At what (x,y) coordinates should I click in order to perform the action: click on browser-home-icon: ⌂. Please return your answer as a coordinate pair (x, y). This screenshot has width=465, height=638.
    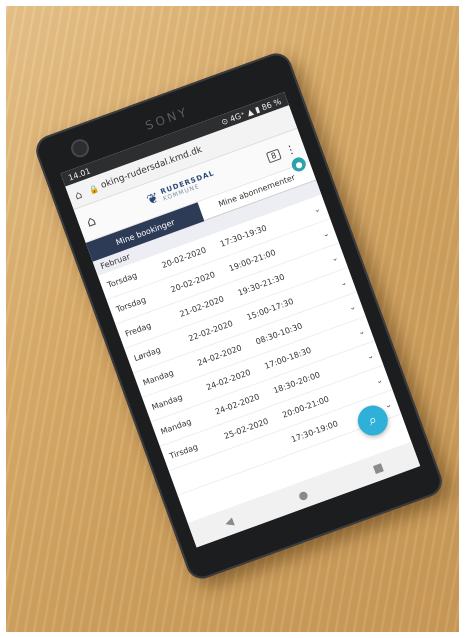
    Looking at the image, I should click on (78, 194).